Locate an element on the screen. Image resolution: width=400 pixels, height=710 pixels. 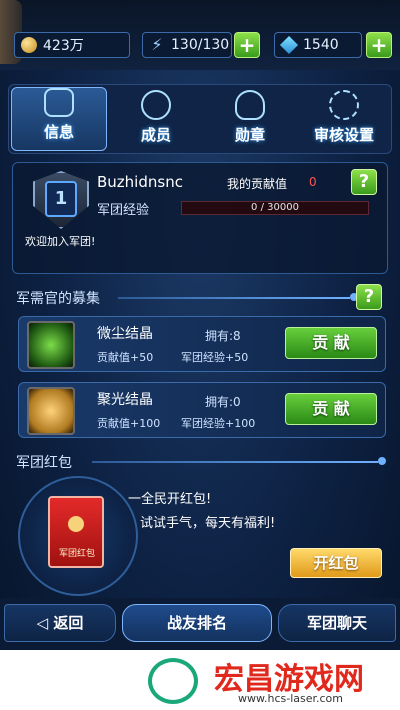
tab-label: 成员 is located at coordinates (155, 135).